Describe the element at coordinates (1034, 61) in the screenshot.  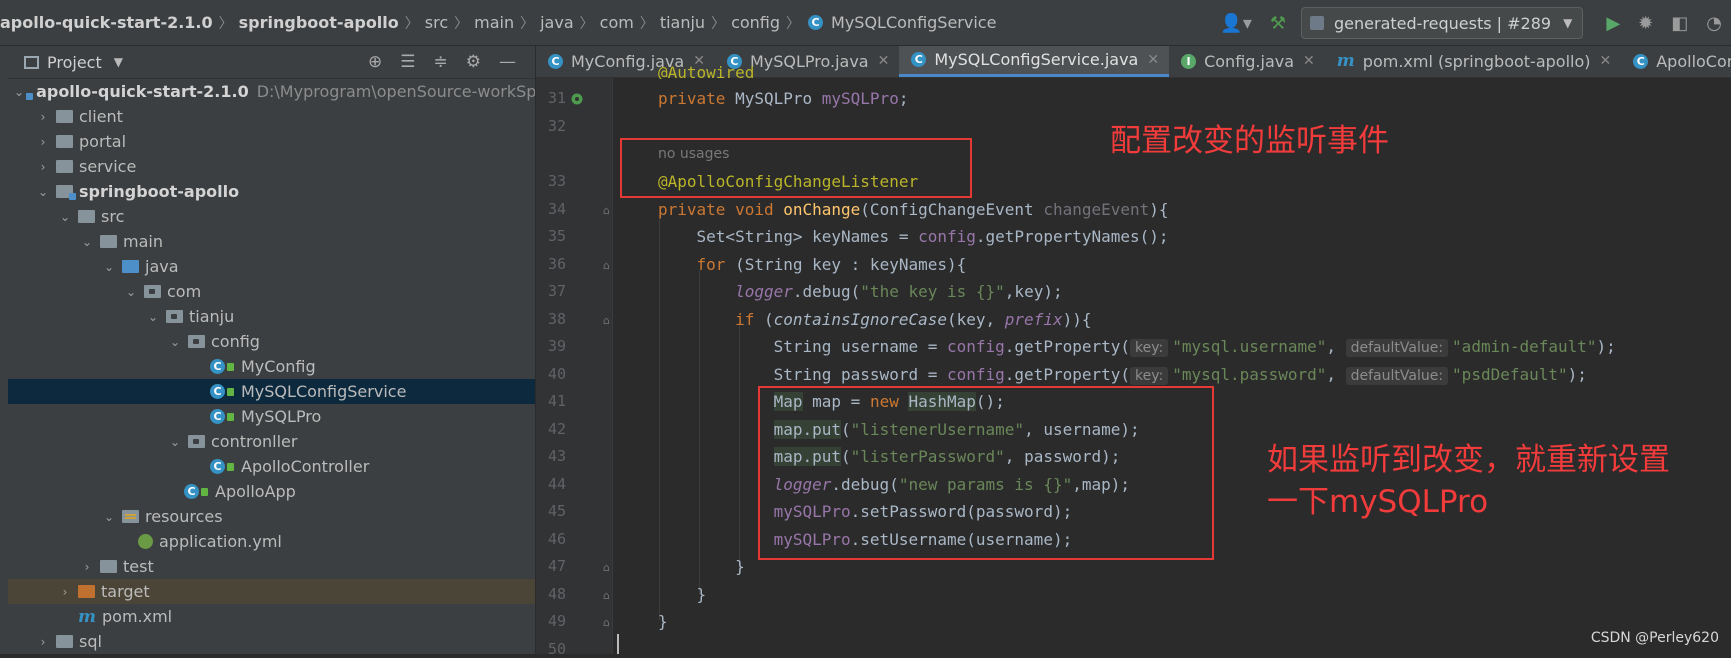
I see `tab-mysqlconfigservice: C MySQLConfigService.java ✕` at that location.